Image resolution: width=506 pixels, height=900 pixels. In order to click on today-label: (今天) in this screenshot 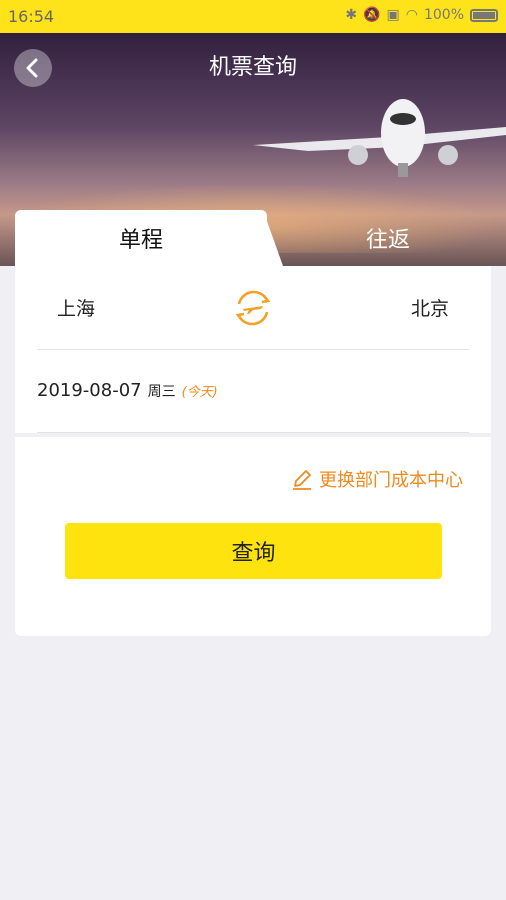, I will do `click(199, 392)`.